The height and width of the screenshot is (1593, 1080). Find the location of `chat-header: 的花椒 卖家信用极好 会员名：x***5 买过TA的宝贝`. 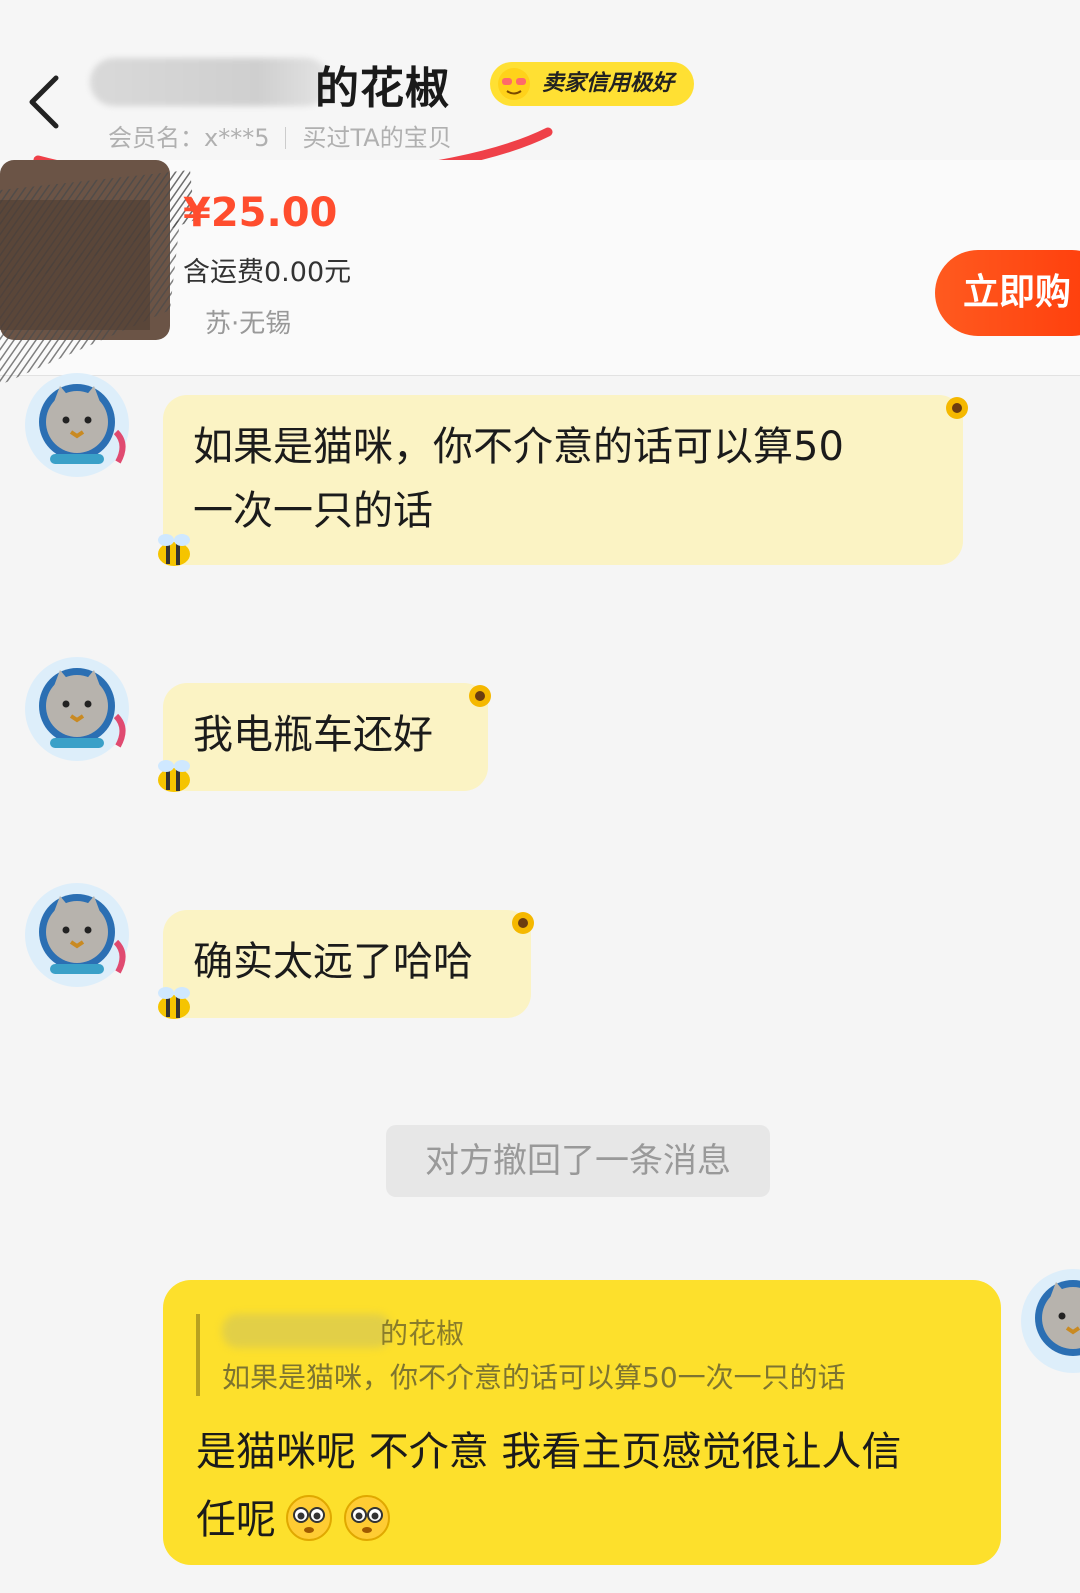

chat-header: 的花椒 卖家信用极好 会员名：x***5 买过TA的宝贝 is located at coordinates (540, 93).